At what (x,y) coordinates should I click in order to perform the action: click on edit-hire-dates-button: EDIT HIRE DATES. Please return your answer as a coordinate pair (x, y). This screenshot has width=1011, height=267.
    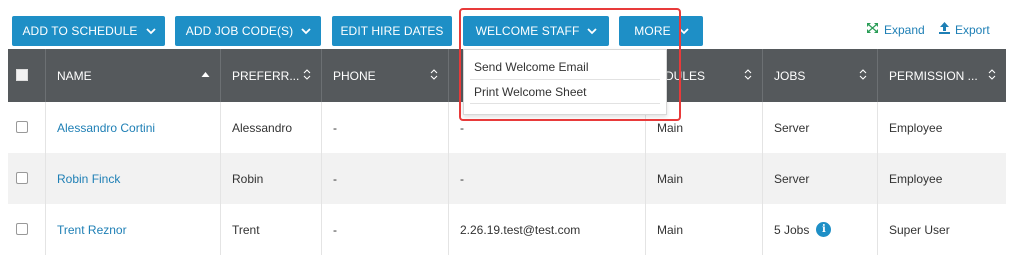
    Looking at the image, I should click on (392, 31).